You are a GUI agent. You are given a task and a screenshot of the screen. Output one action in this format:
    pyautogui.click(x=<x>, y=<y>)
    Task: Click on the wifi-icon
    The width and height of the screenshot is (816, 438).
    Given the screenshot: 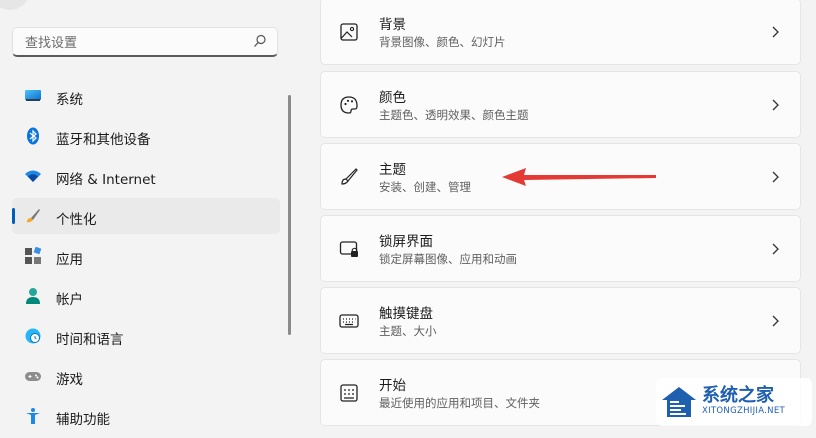 What is the action you would take?
    pyautogui.click(x=33, y=176)
    